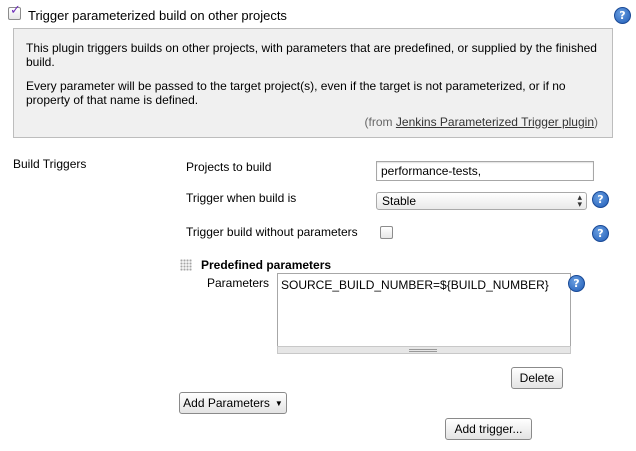 The width and height of the screenshot is (636, 451). What do you see at coordinates (481, 201) in the screenshot?
I see `trigger-when-select: Stable ▴ ▾` at bounding box center [481, 201].